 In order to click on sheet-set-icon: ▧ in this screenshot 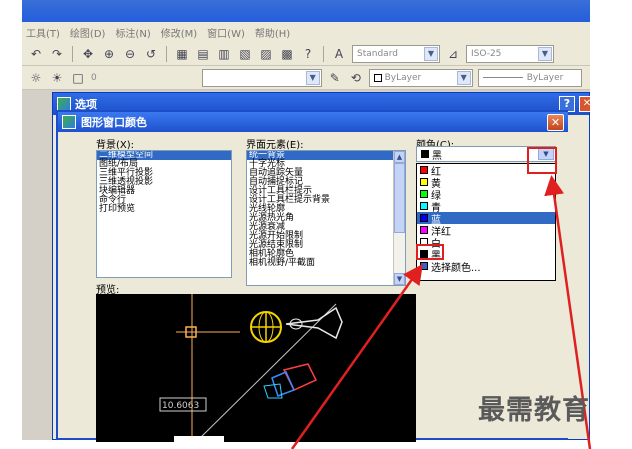, I will do `click(245, 54)`.